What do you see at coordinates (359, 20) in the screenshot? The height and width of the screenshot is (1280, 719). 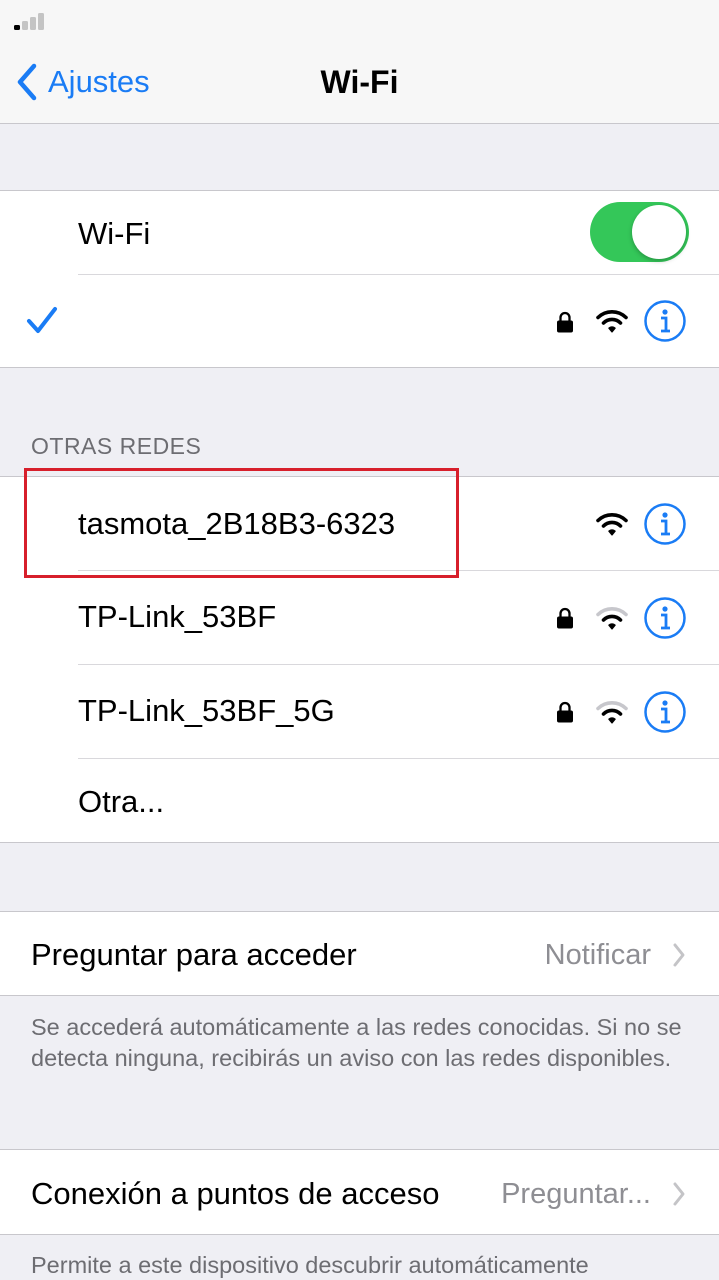 I see `status-bar` at bounding box center [359, 20].